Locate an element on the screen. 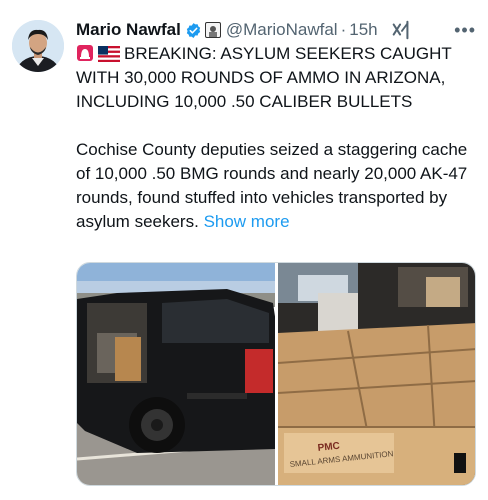 The height and width of the screenshot is (500, 488). affiliate-org-icon is located at coordinates (212, 30).